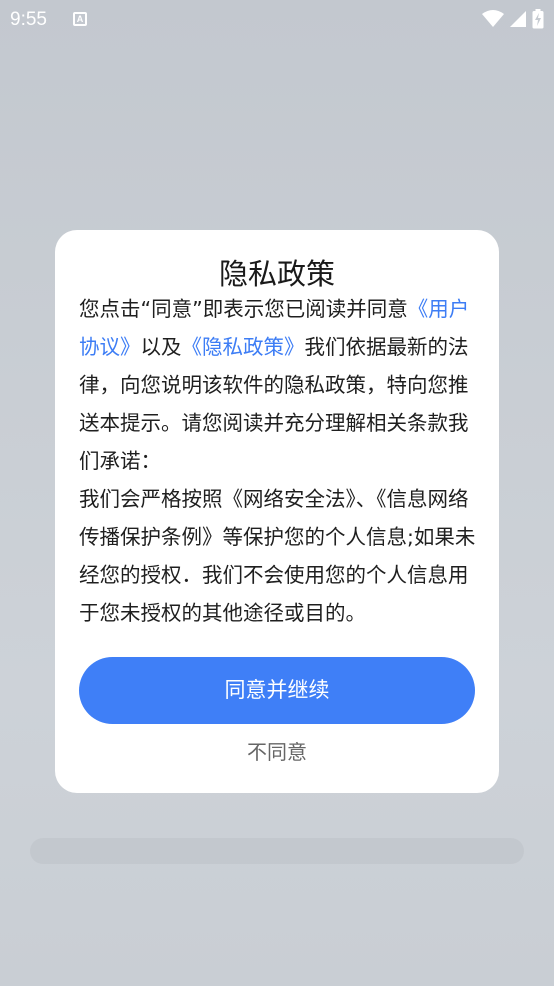 Image resolution: width=554 pixels, height=986 pixels. I want to click on wifi-icon, so click(493, 18).